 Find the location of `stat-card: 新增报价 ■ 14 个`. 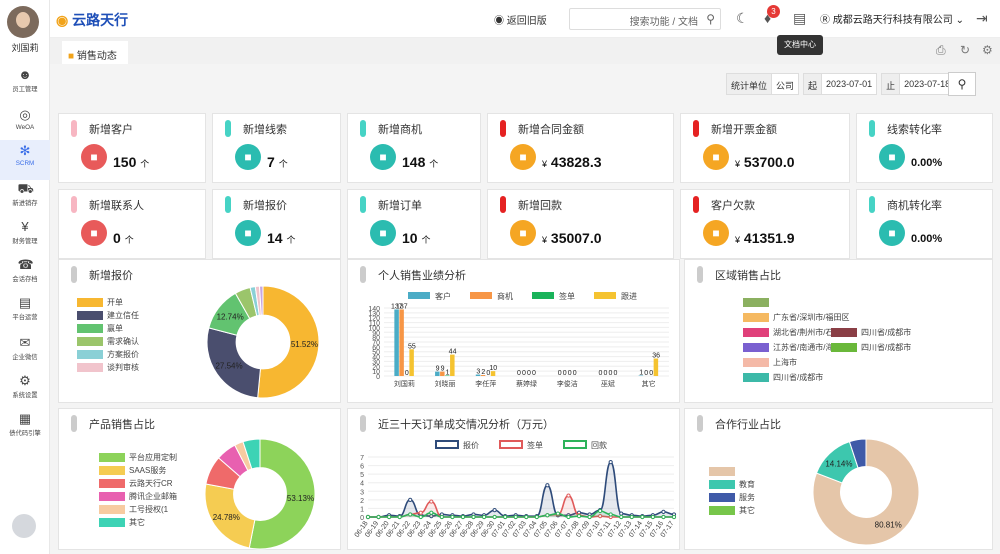

stat-card: 新增报价 ■ 14 个 is located at coordinates (276, 224).